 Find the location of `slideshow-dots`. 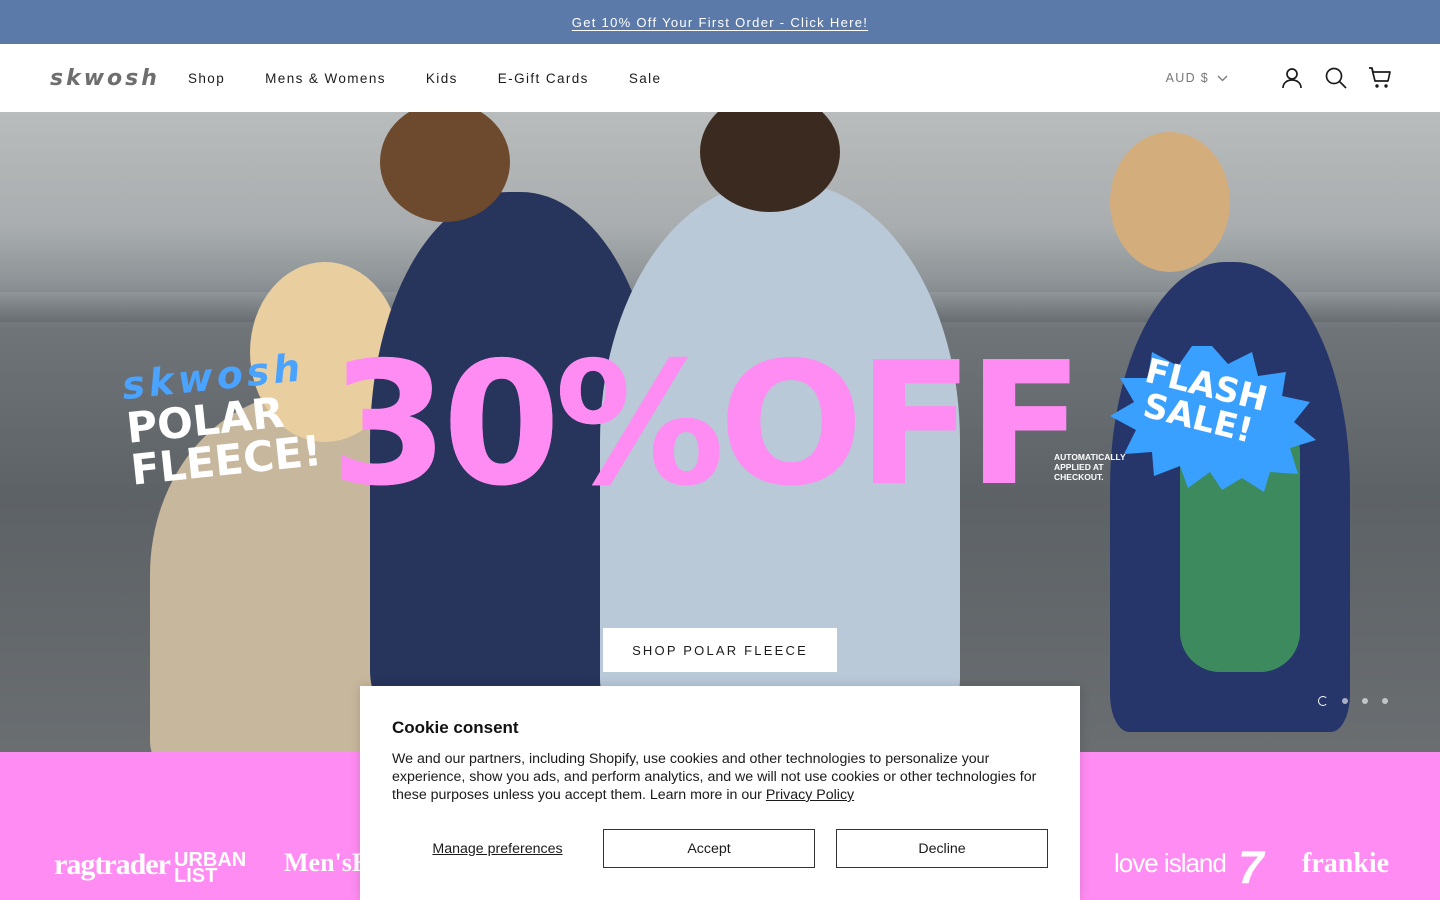

slideshow-dots is located at coordinates (1353, 701).